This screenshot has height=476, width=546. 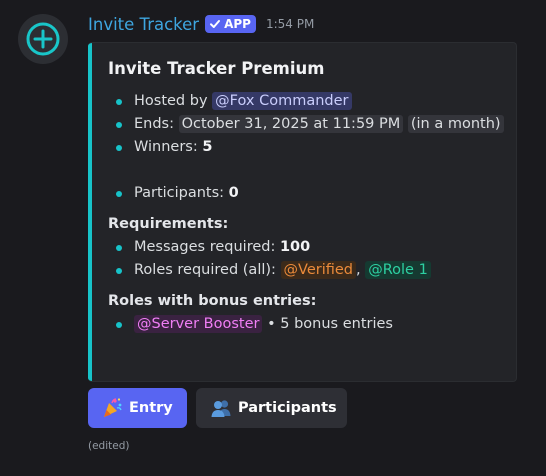 I want to click on embed-accent-bar, so click(x=90, y=212).